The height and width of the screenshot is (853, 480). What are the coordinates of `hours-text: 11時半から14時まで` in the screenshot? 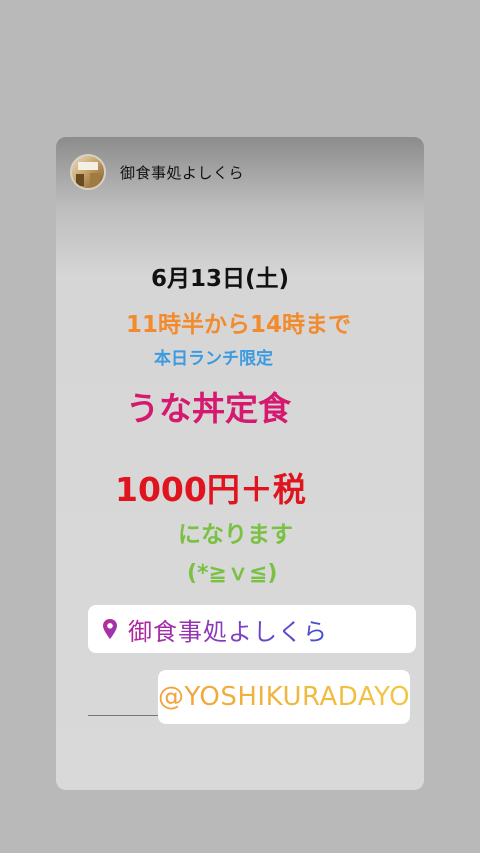 It's located at (239, 325).